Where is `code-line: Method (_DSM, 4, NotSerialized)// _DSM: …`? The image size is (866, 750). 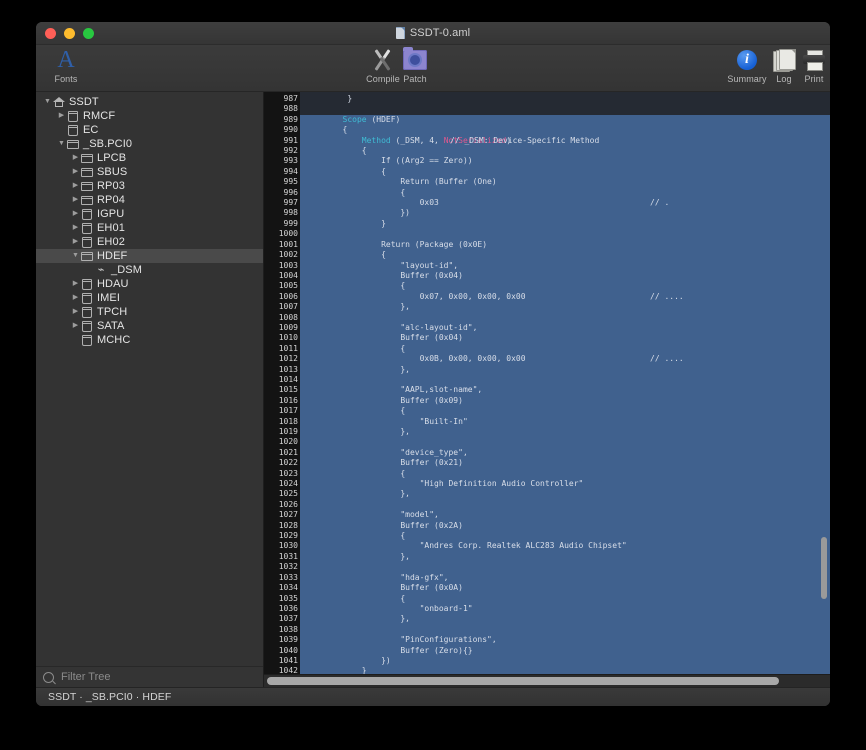 code-line: Method (_DSM, 4, NotSerialized)// _DSM: … is located at coordinates (565, 141).